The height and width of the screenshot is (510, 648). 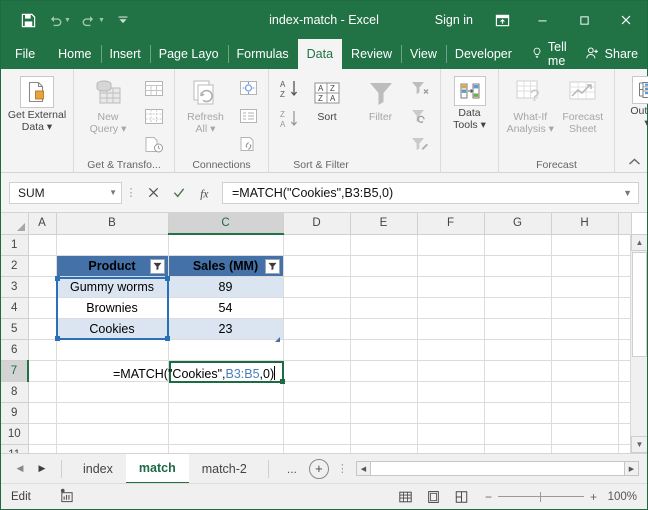 What do you see at coordinates (518, 448) in the screenshot?
I see `cell-g11` at bounding box center [518, 448].